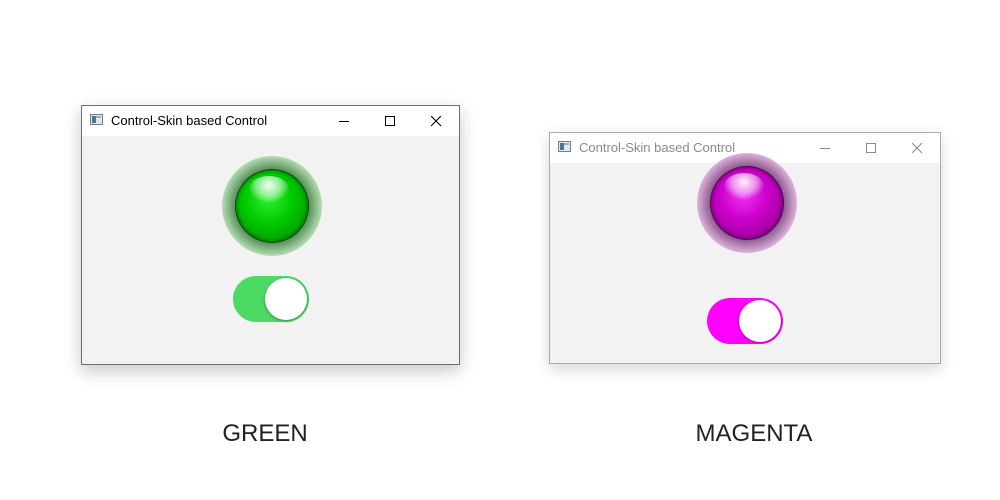  I want to click on green-led-indicator, so click(272, 206).